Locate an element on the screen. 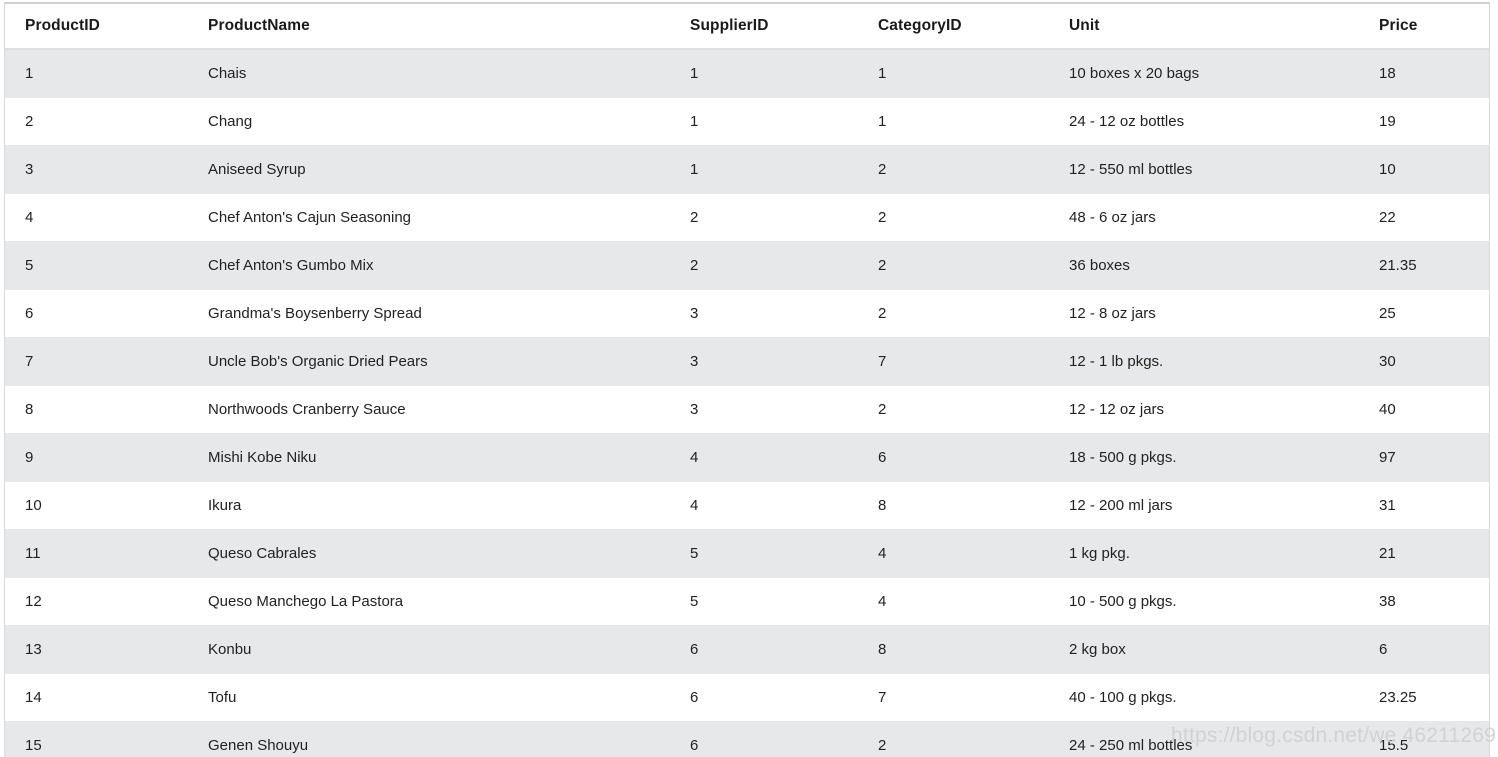  table-row: 2 Chang 1 1 24 - 12 oz bottles 19 is located at coordinates (747, 121).